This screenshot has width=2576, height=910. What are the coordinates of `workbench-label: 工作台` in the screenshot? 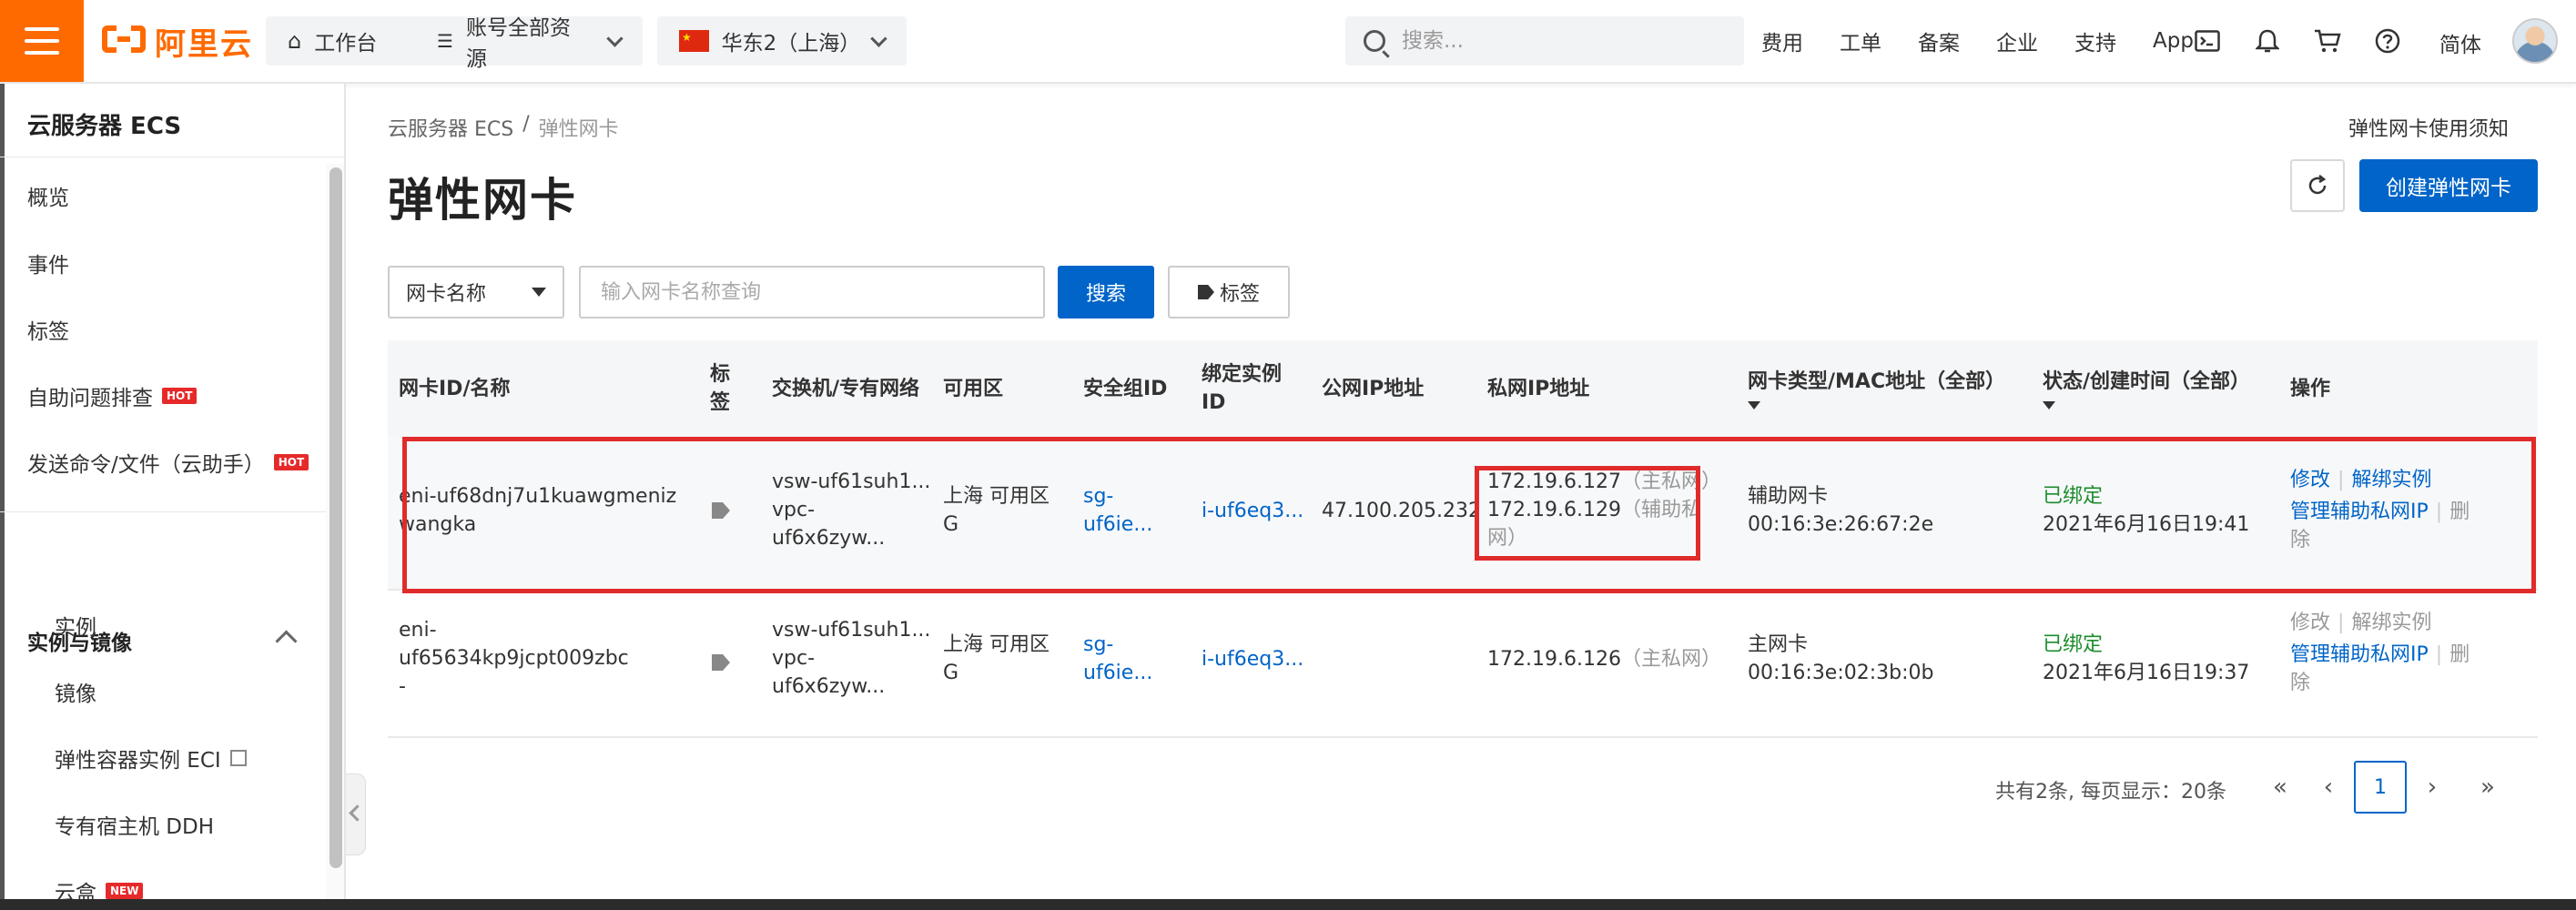 It's located at (346, 44).